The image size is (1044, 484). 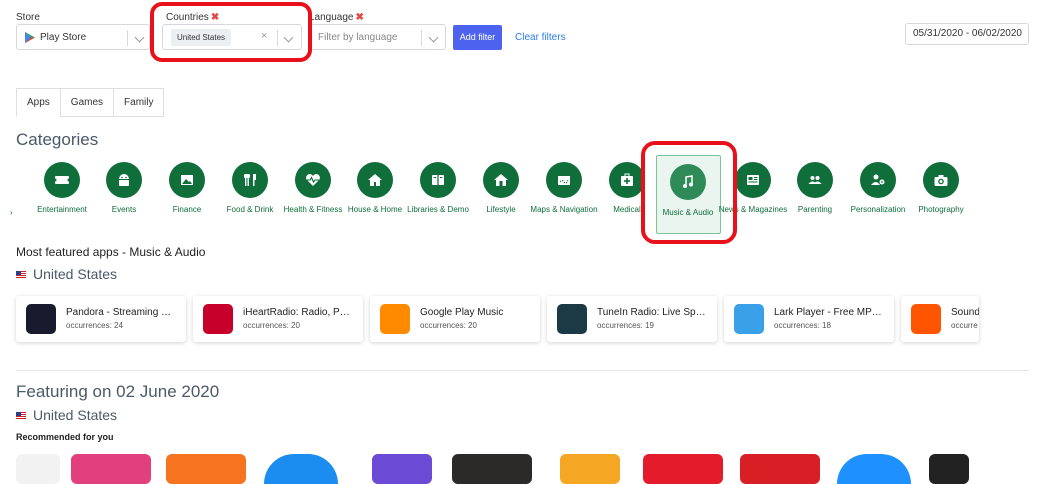 What do you see at coordinates (878, 209) in the screenshot?
I see `category-label: Personalization` at bounding box center [878, 209].